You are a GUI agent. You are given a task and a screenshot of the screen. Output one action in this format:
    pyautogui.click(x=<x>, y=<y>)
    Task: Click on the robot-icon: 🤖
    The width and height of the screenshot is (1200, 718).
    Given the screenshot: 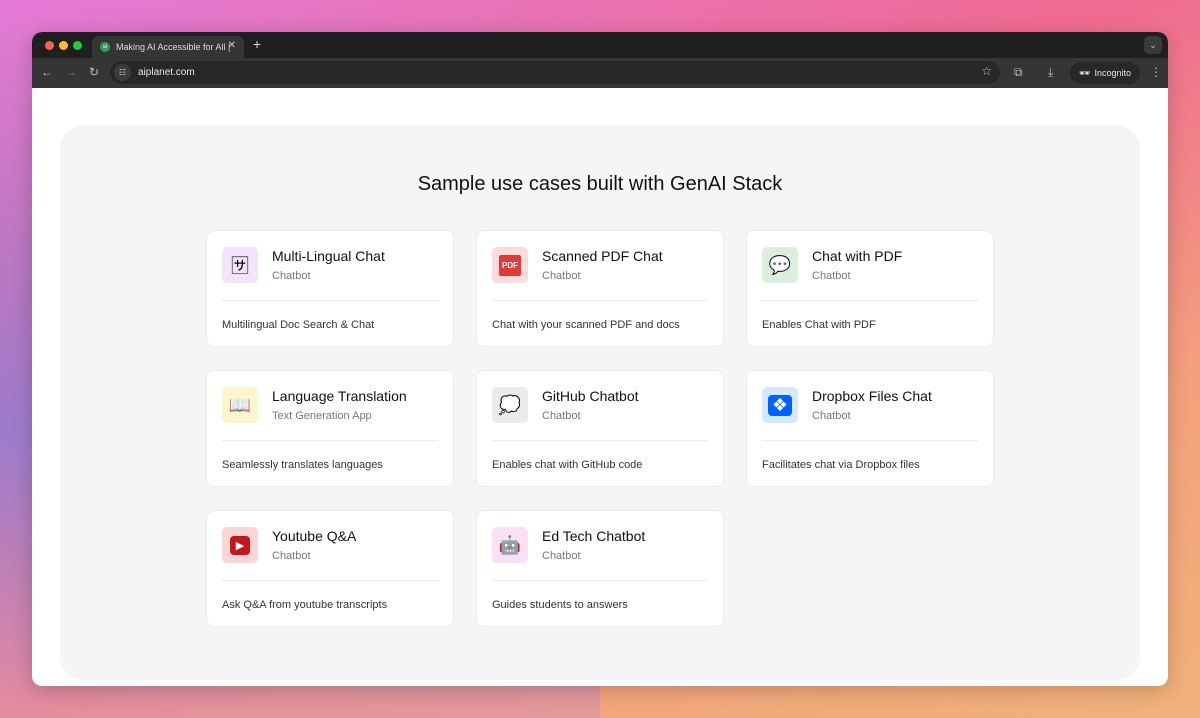 What is the action you would take?
    pyautogui.click(x=510, y=545)
    